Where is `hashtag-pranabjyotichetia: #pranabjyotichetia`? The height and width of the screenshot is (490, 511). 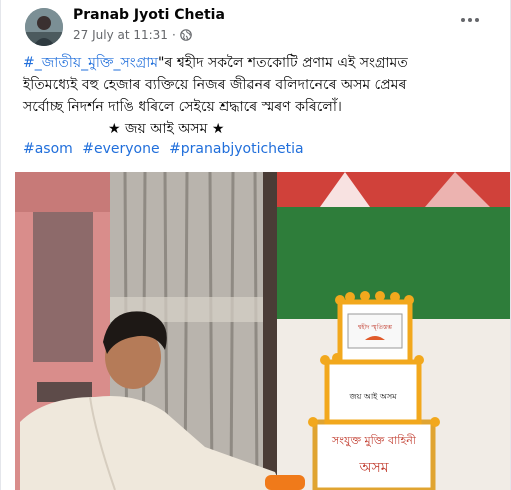
hashtag-pranabjyotichetia: #pranabjyotichetia is located at coordinates (236, 149).